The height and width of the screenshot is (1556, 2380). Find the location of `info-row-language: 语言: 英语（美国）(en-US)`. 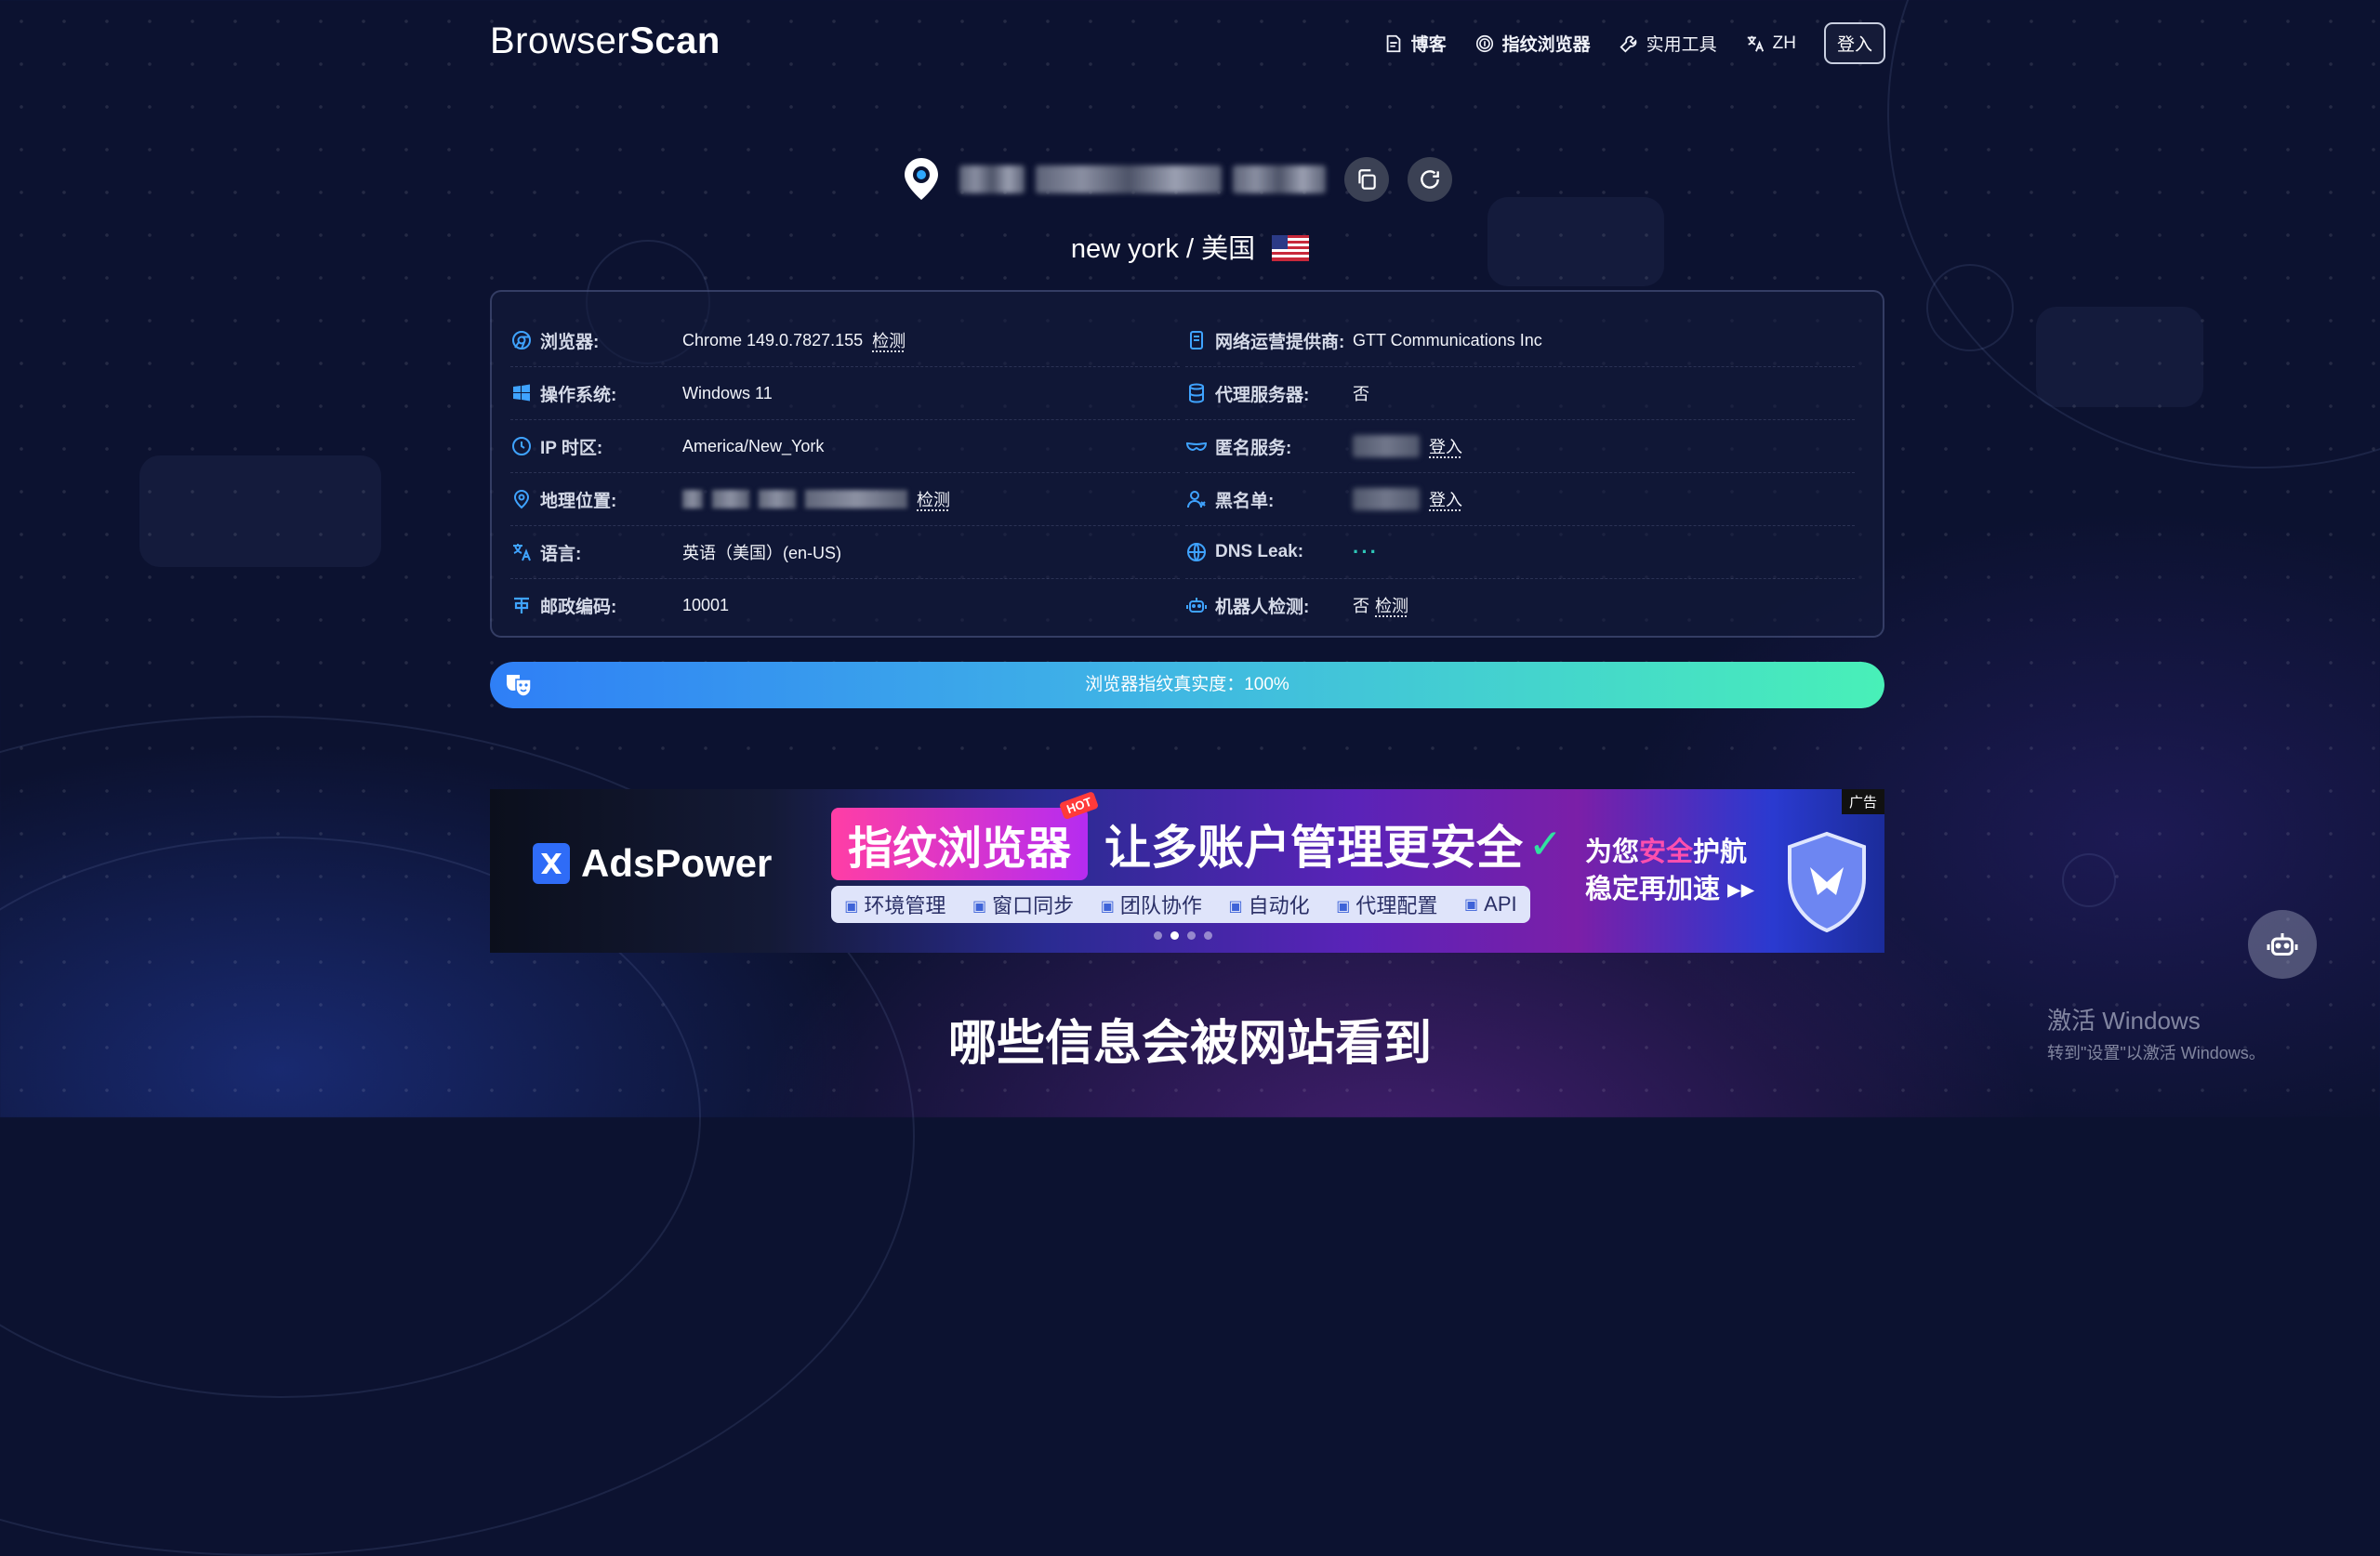

info-row-language: 语言: 英语（美国）(en-US) is located at coordinates (845, 552).